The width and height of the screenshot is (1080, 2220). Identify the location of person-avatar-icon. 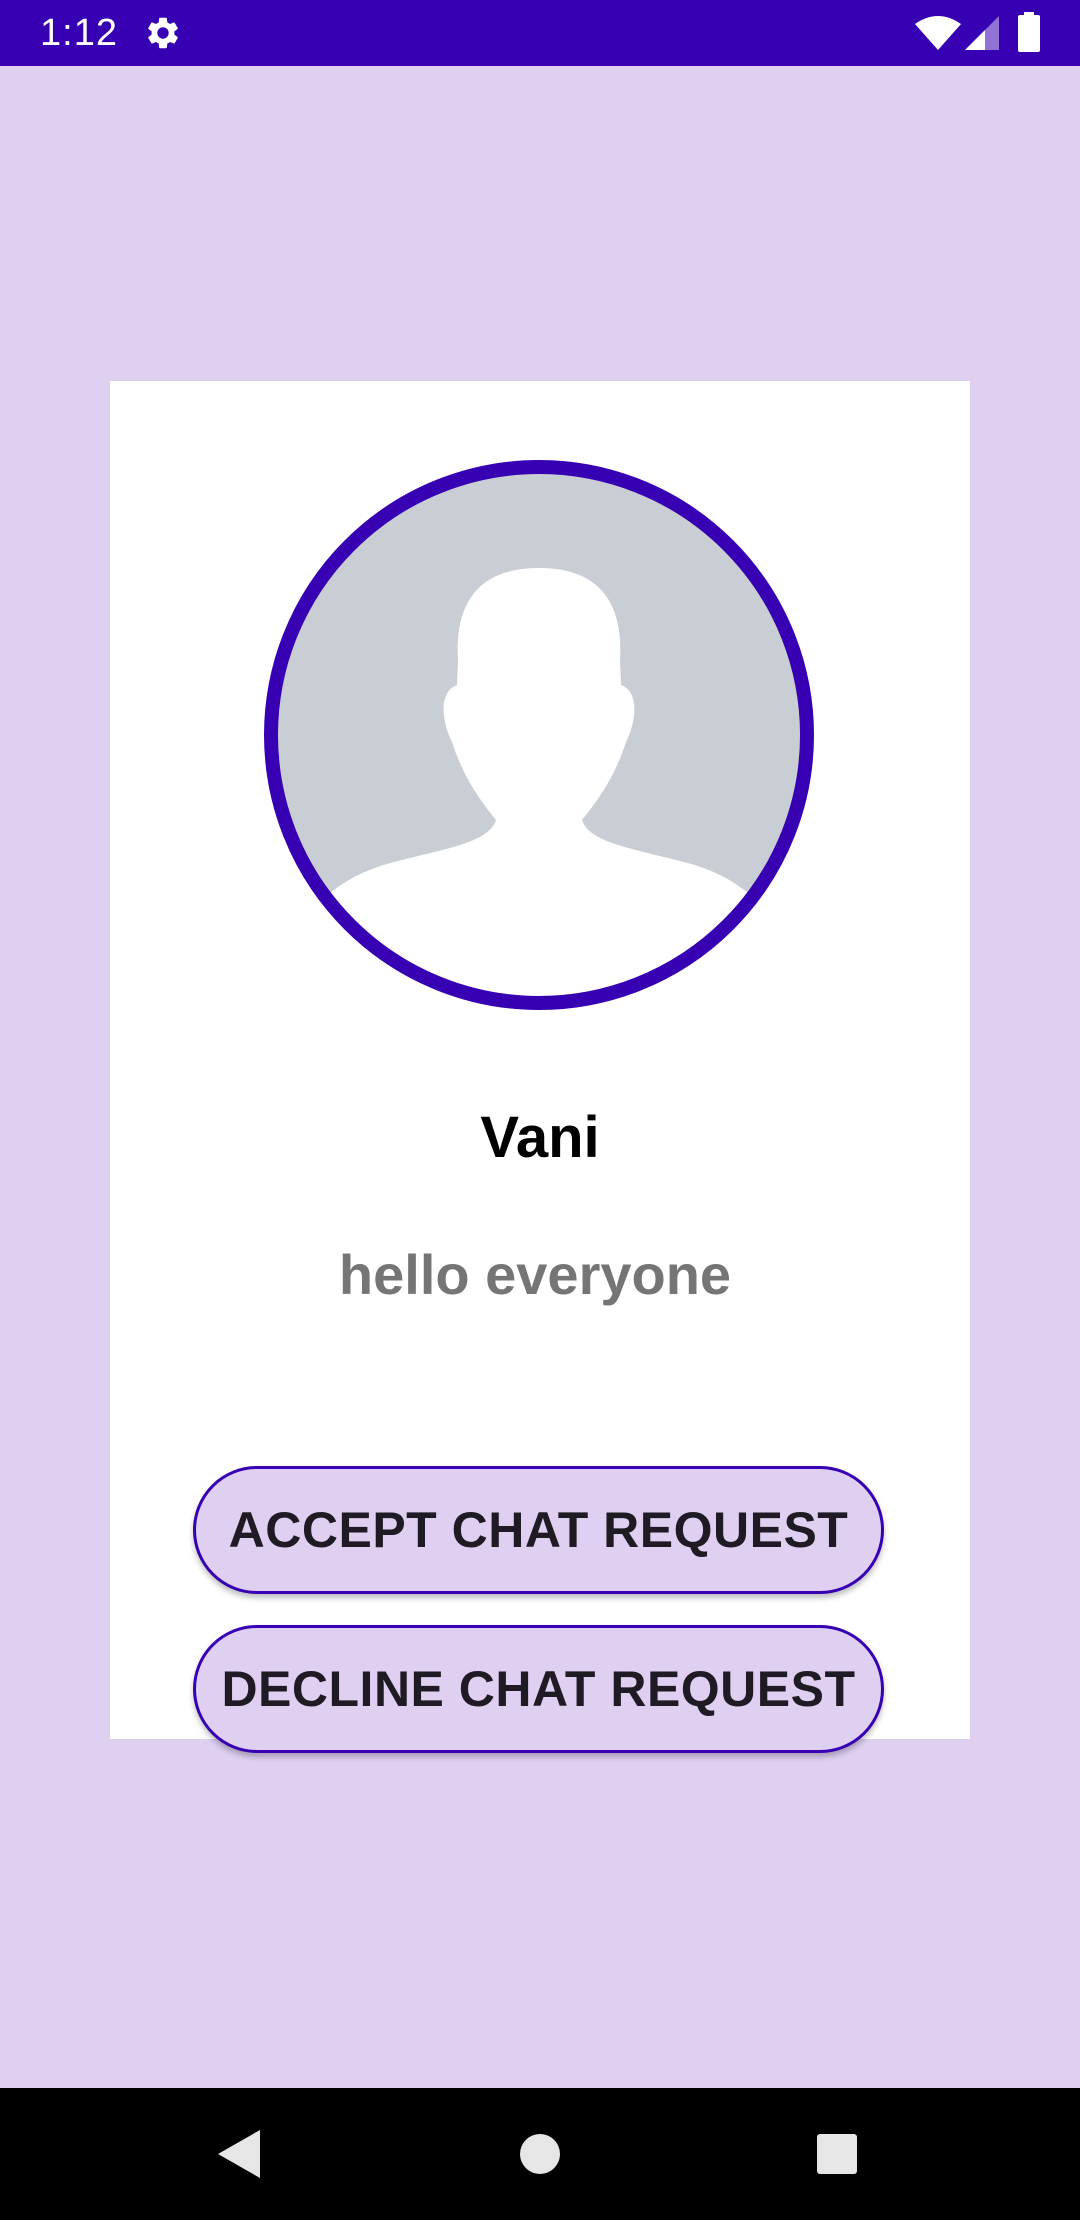
(539, 735).